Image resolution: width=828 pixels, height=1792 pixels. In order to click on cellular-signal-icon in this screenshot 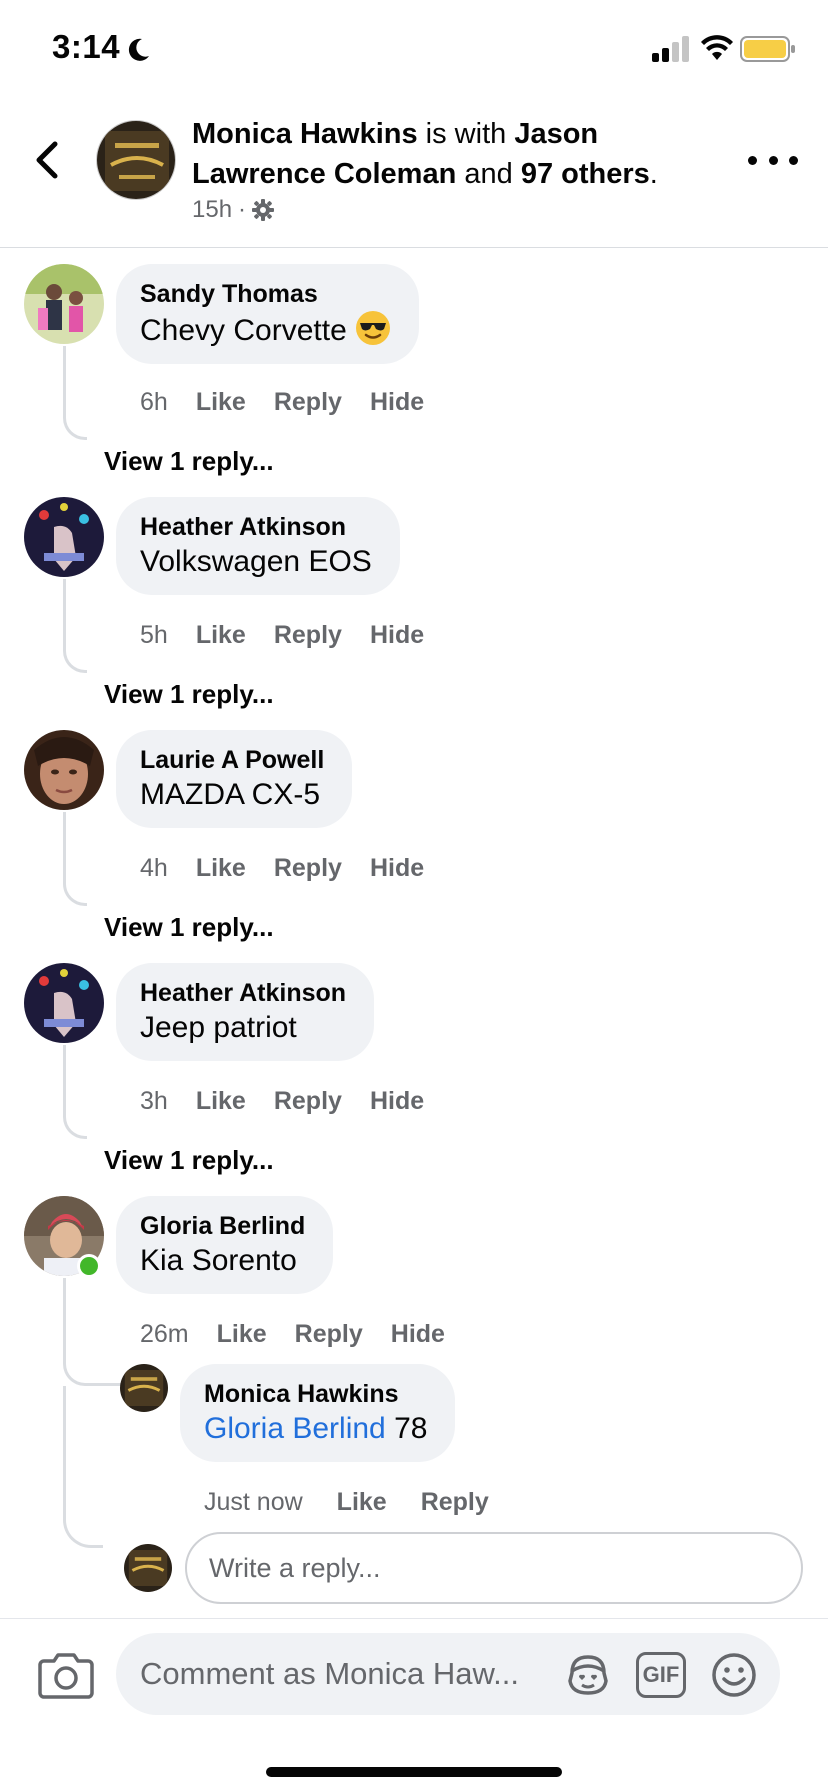, I will do `click(670, 49)`.